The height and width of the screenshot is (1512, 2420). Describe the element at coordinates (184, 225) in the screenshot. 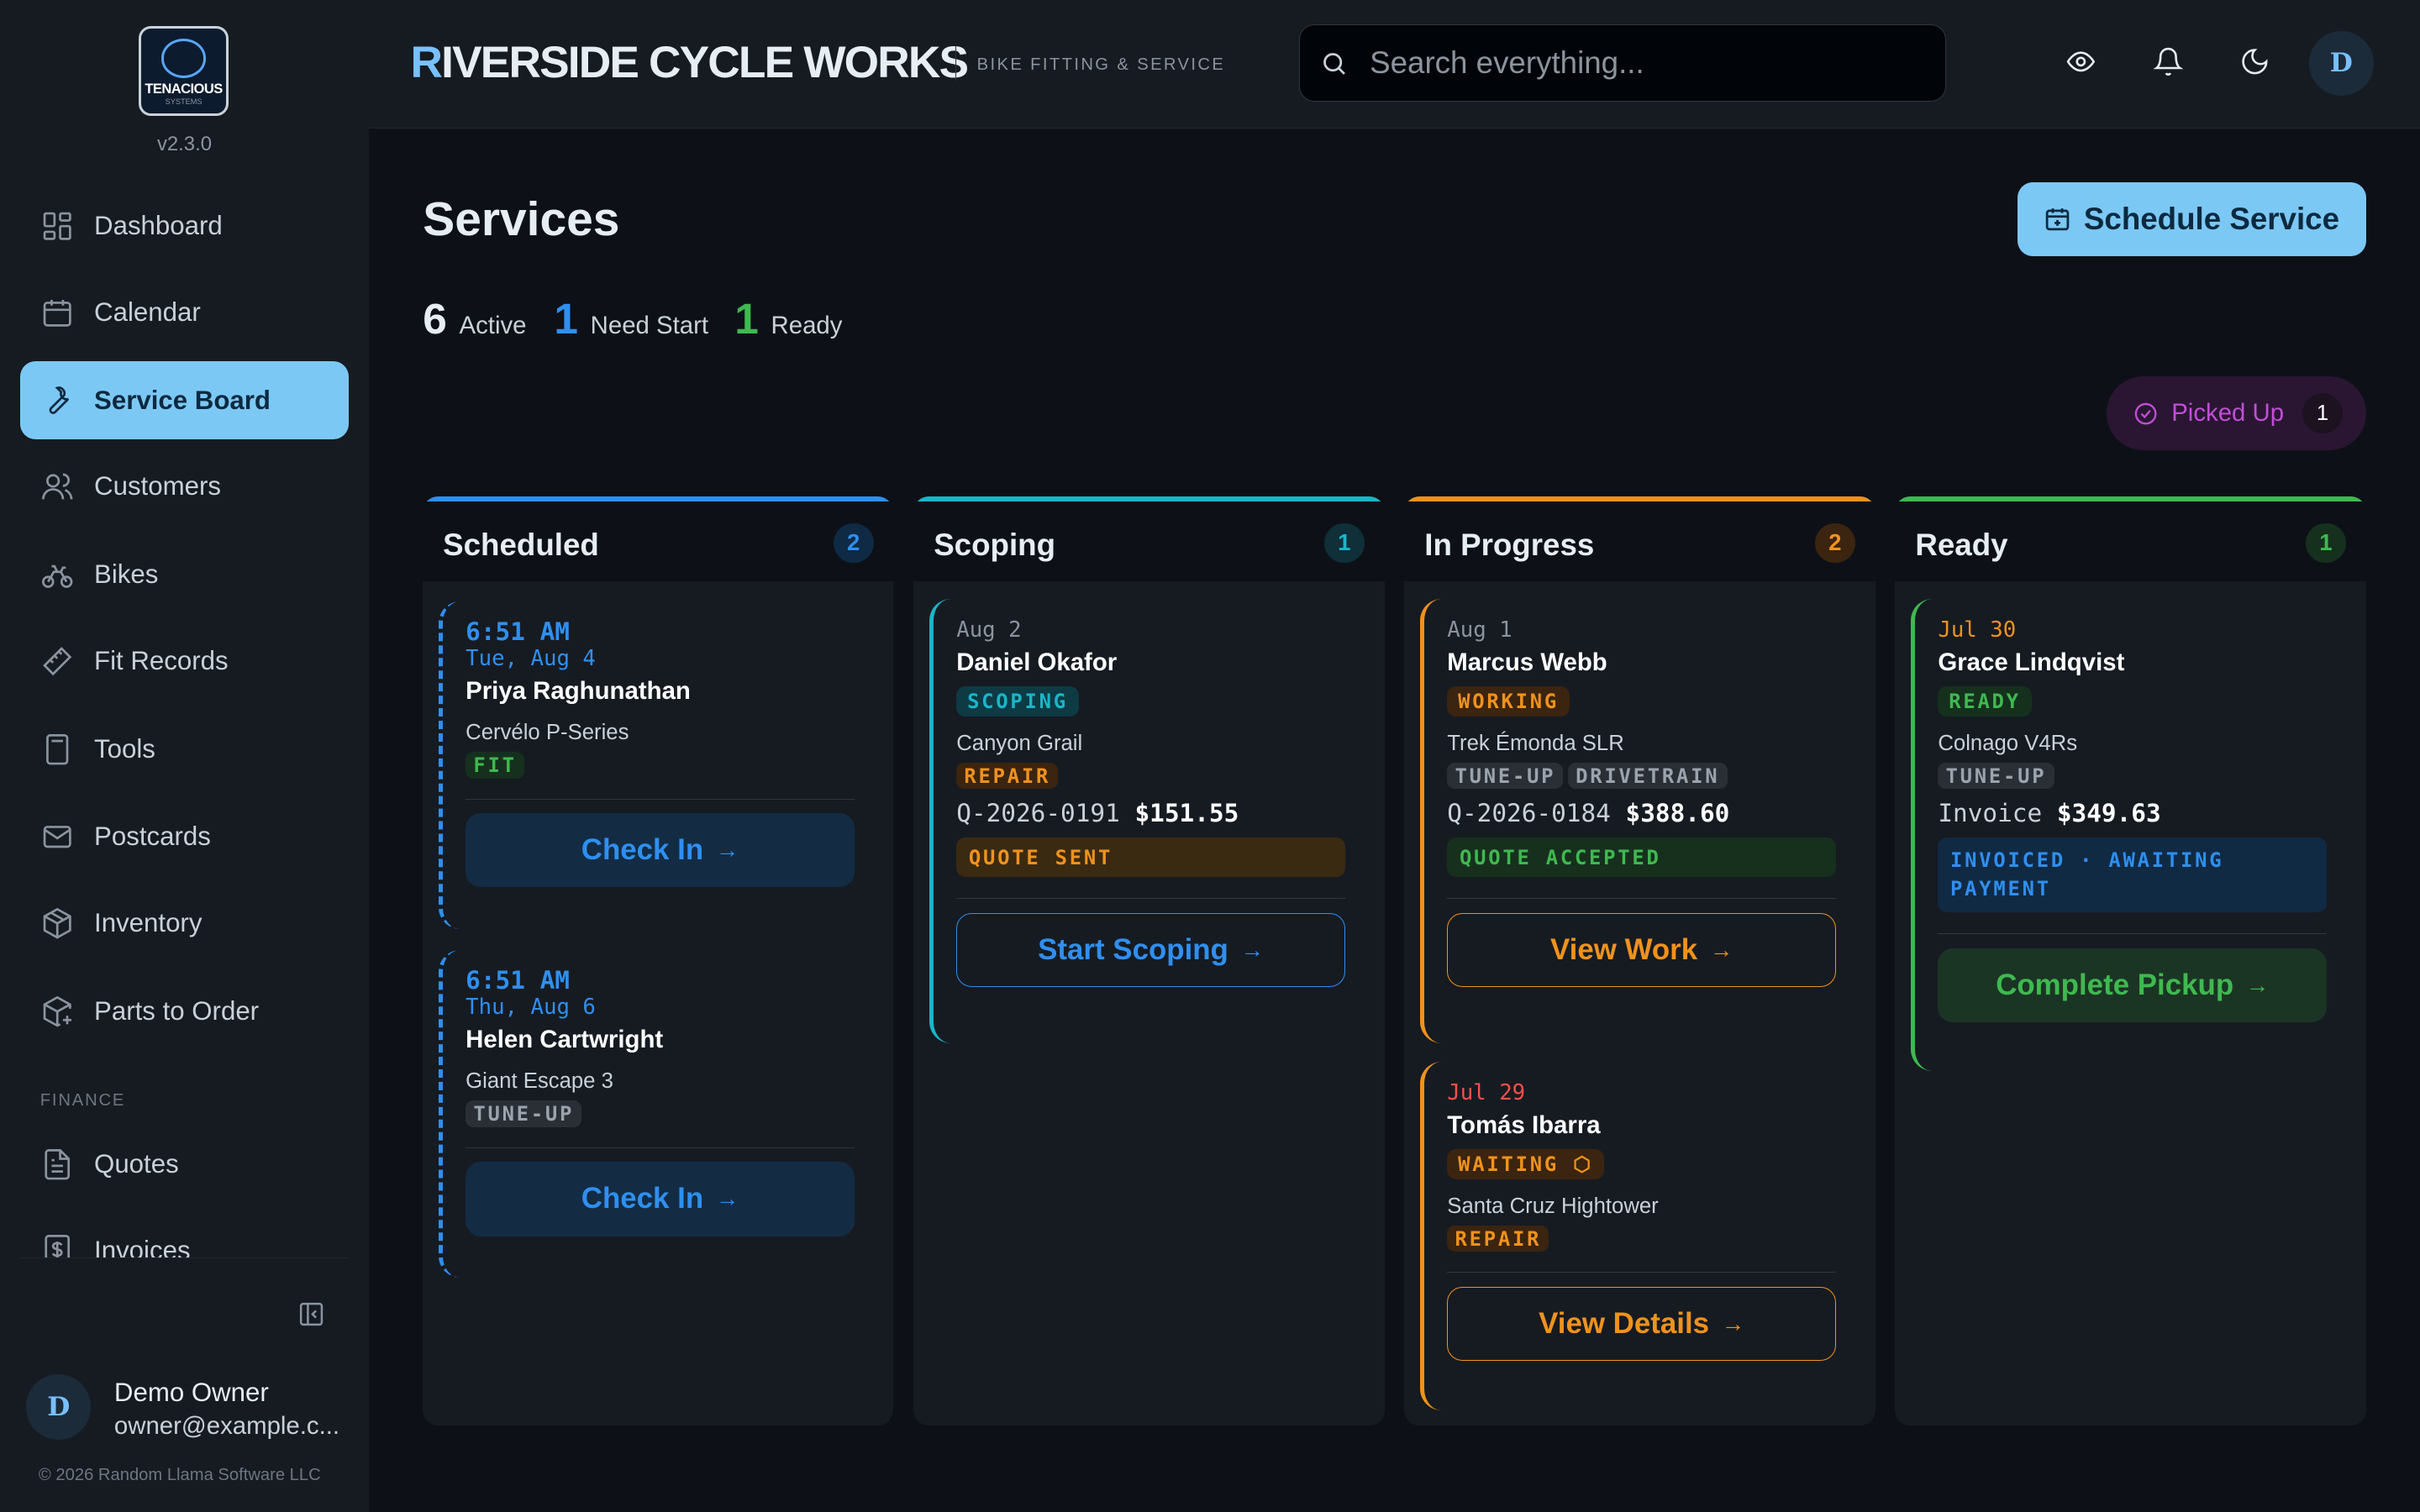

I see `sidebar-item-dashboard: Dashboard` at that location.